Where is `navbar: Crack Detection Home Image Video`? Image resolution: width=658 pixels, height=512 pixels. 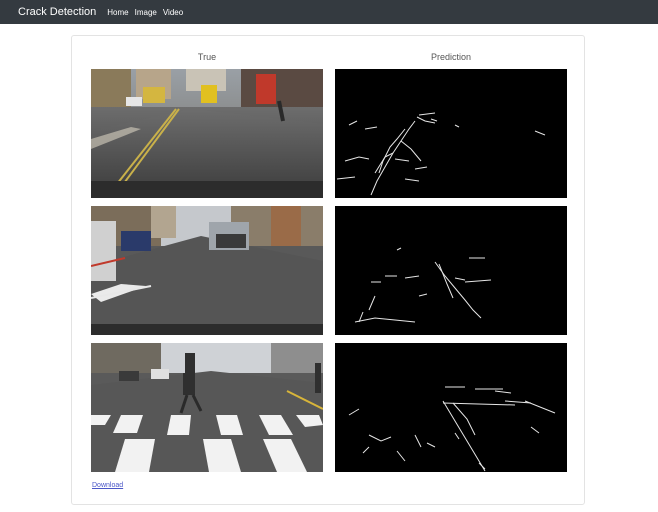
navbar: Crack Detection Home Image Video is located at coordinates (329, 12).